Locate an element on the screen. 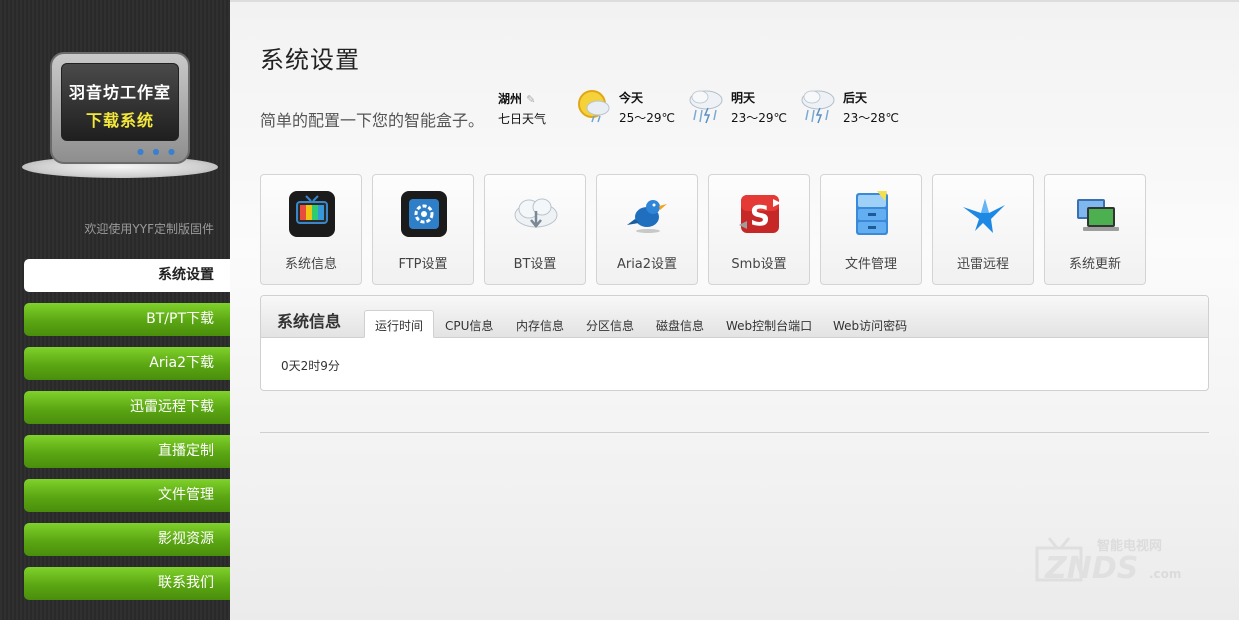  tile-label: Aria2设置 is located at coordinates (647, 264).